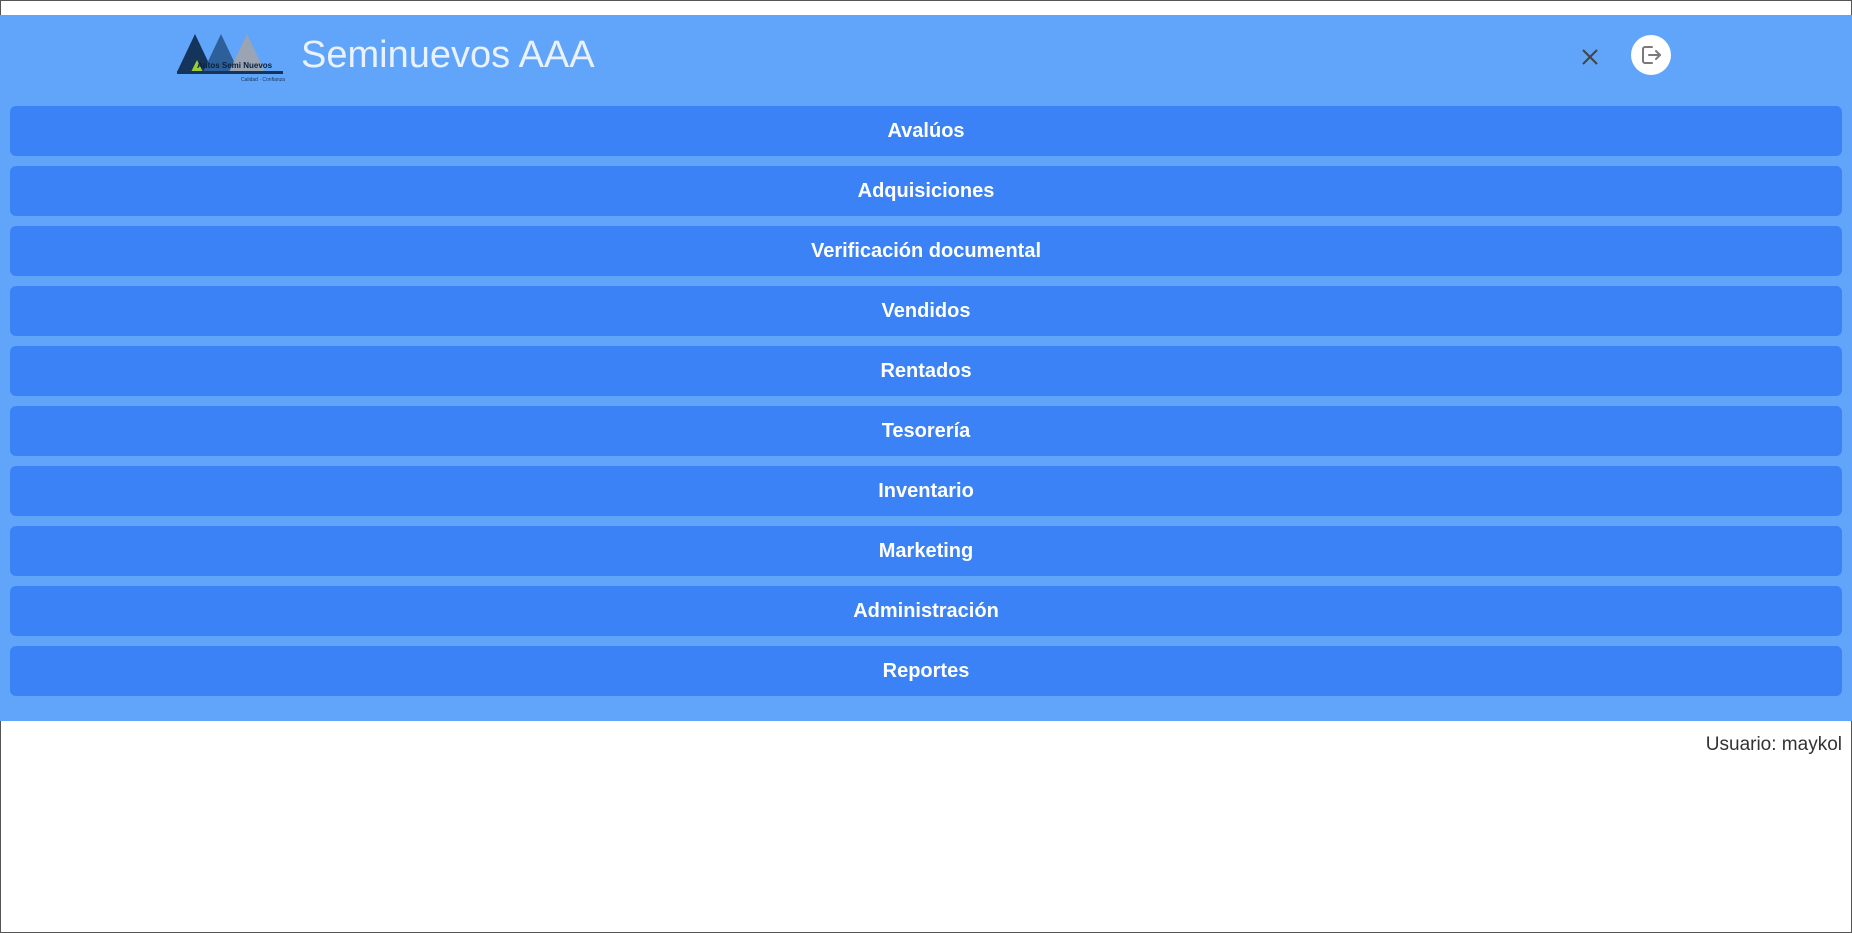  I want to click on menu-item-label: Tesorería, so click(926, 430).